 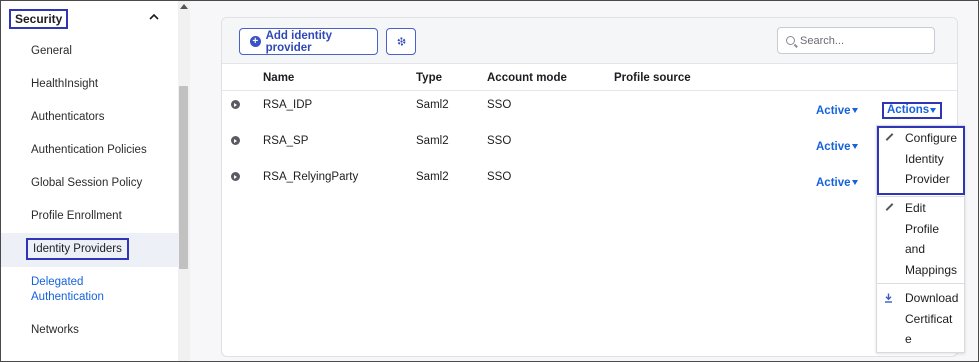 What do you see at coordinates (922, 228) in the screenshot?
I see `menu-line: Profile` at bounding box center [922, 228].